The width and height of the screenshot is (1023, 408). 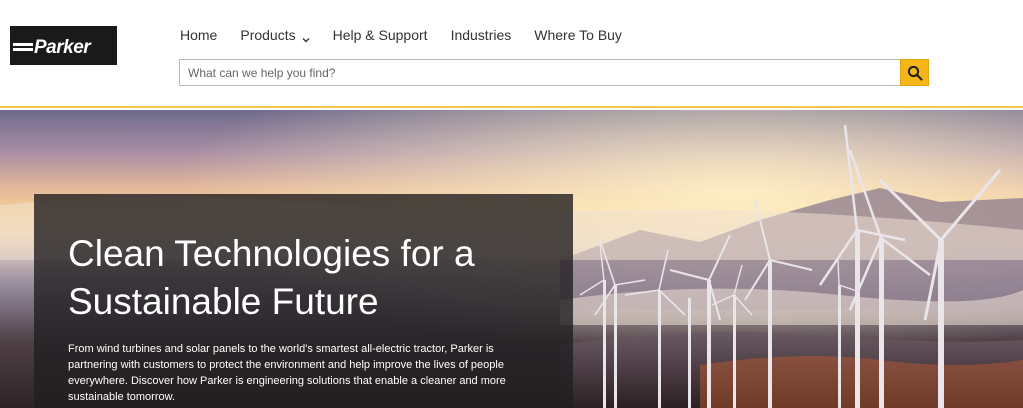 I want to click on search-bar, so click(x=554, y=72).